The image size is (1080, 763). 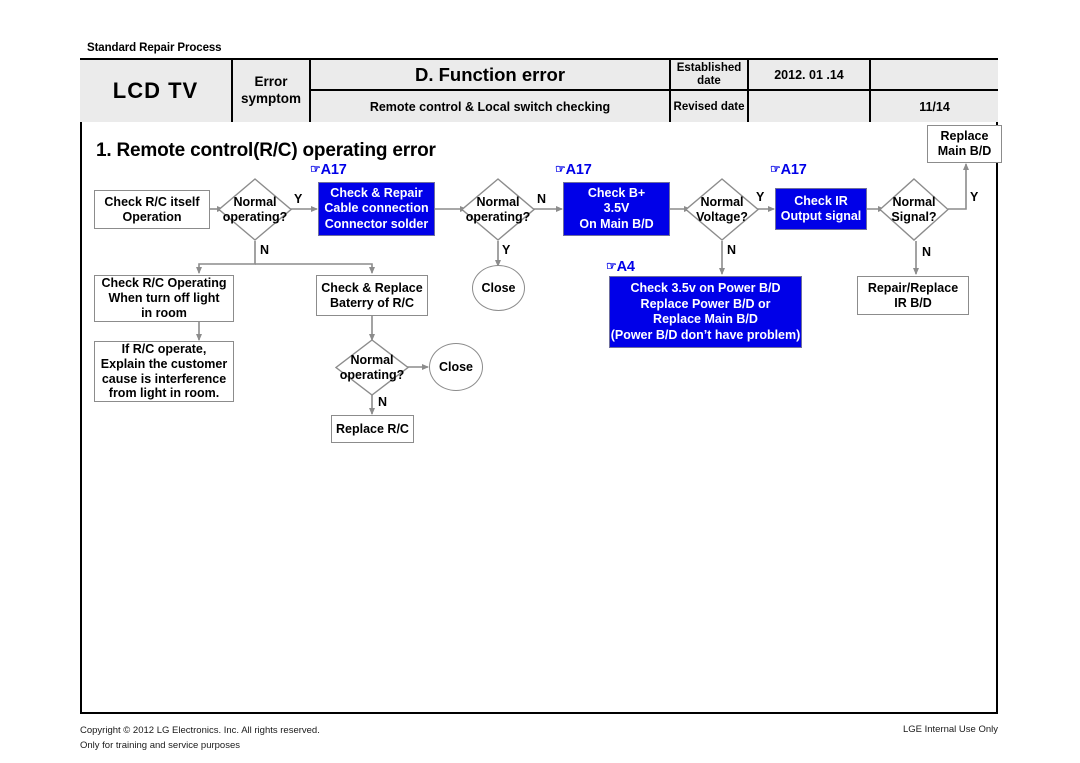 I want to click on node-replace-rc: Replace R/C, so click(x=372, y=429).